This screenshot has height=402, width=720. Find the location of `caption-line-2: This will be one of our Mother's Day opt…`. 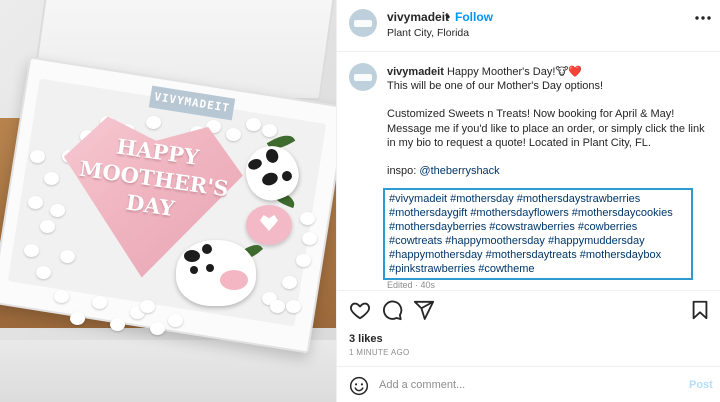

caption-line-2: This will be one of our Mother's Day opt… is located at coordinates (495, 86).